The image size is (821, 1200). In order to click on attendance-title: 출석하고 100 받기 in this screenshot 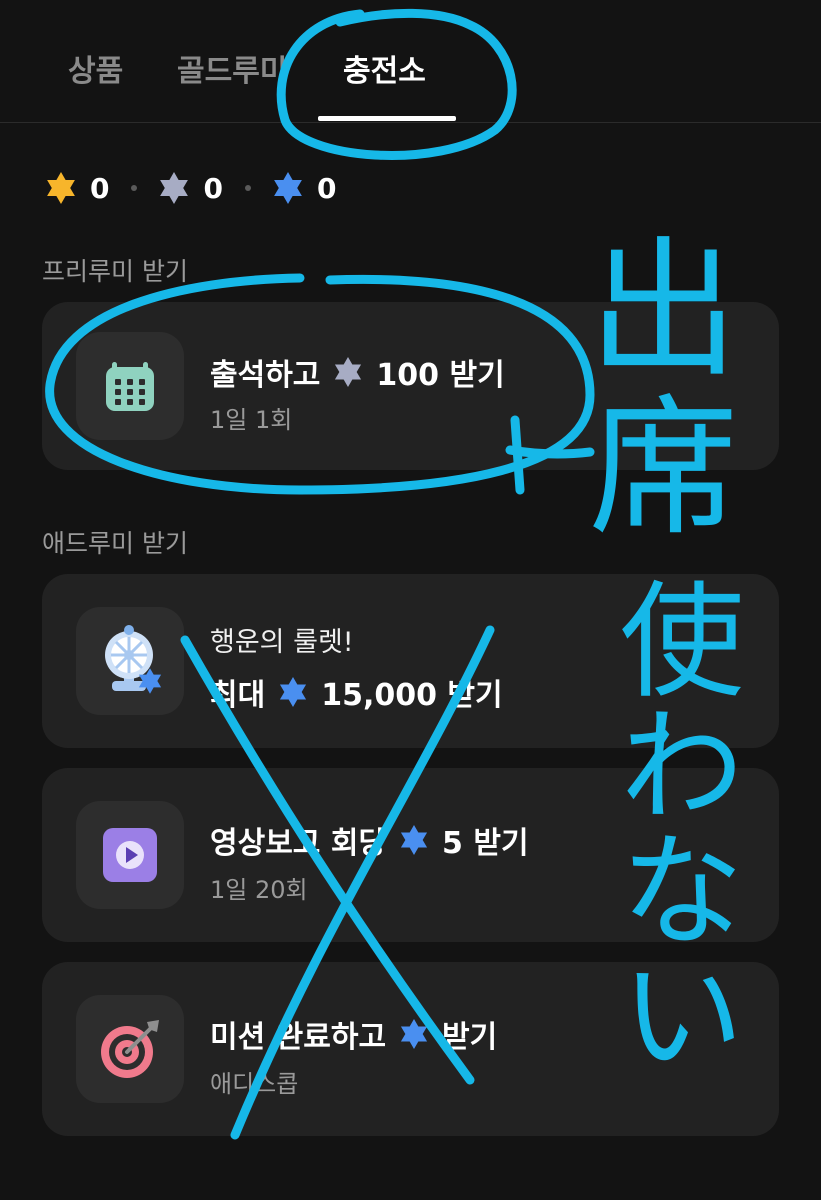, I will do `click(357, 372)`.